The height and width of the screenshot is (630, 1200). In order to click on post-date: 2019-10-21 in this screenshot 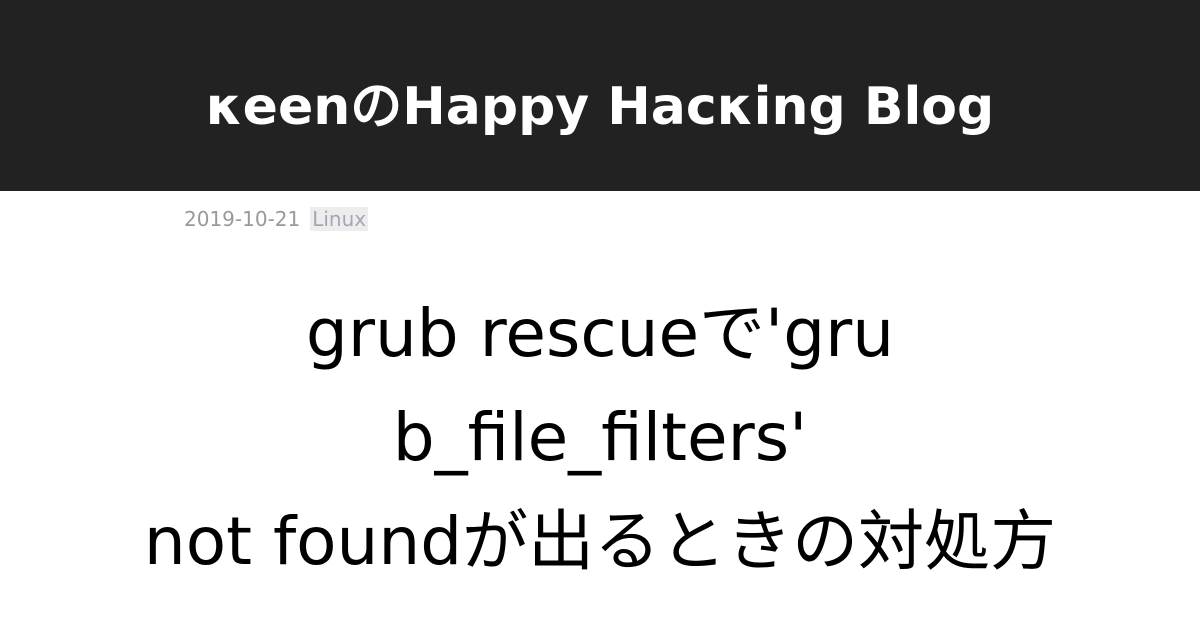, I will do `click(242, 219)`.